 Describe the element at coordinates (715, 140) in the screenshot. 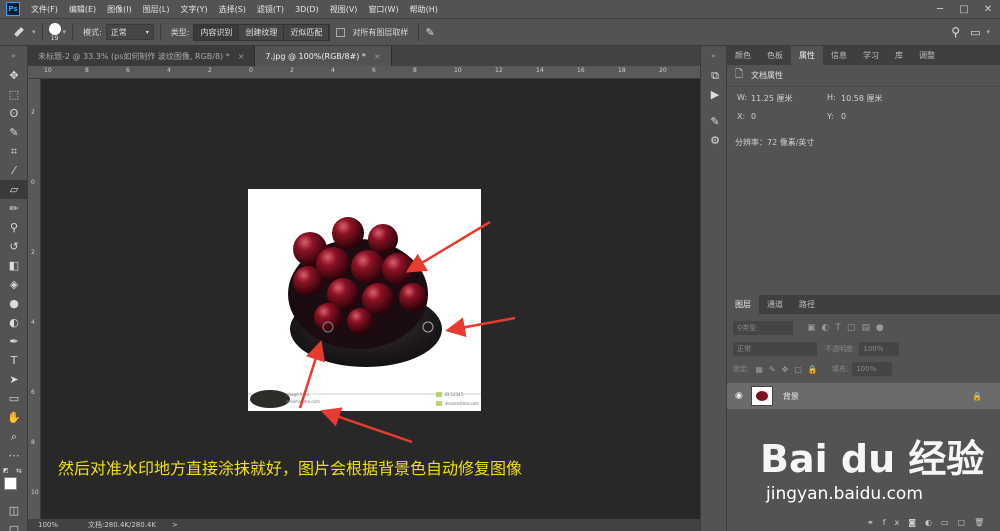

I see `brush-presets-icon: ⚙` at that location.